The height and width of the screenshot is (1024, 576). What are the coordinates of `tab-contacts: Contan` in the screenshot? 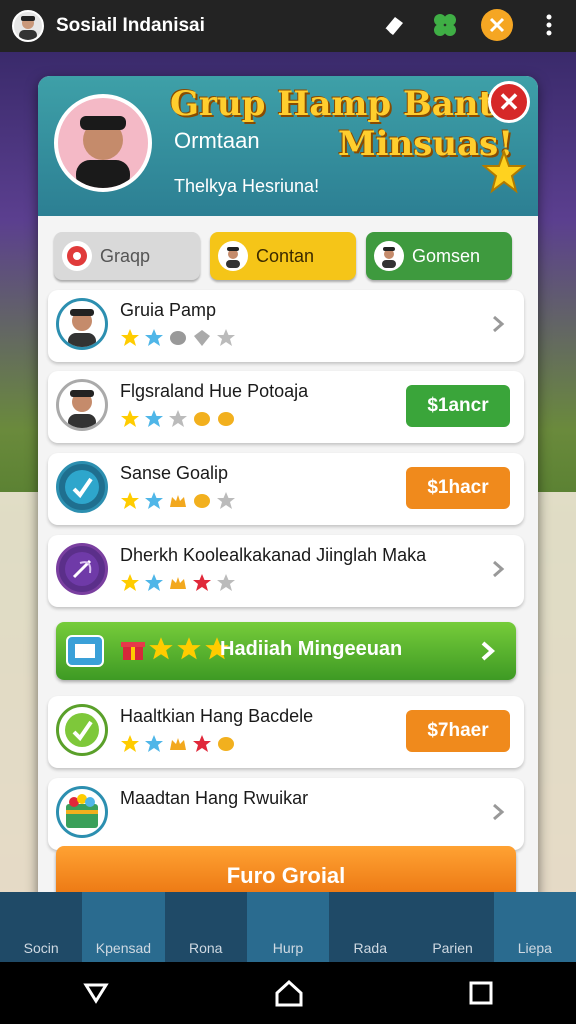 It's located at (283, 256).